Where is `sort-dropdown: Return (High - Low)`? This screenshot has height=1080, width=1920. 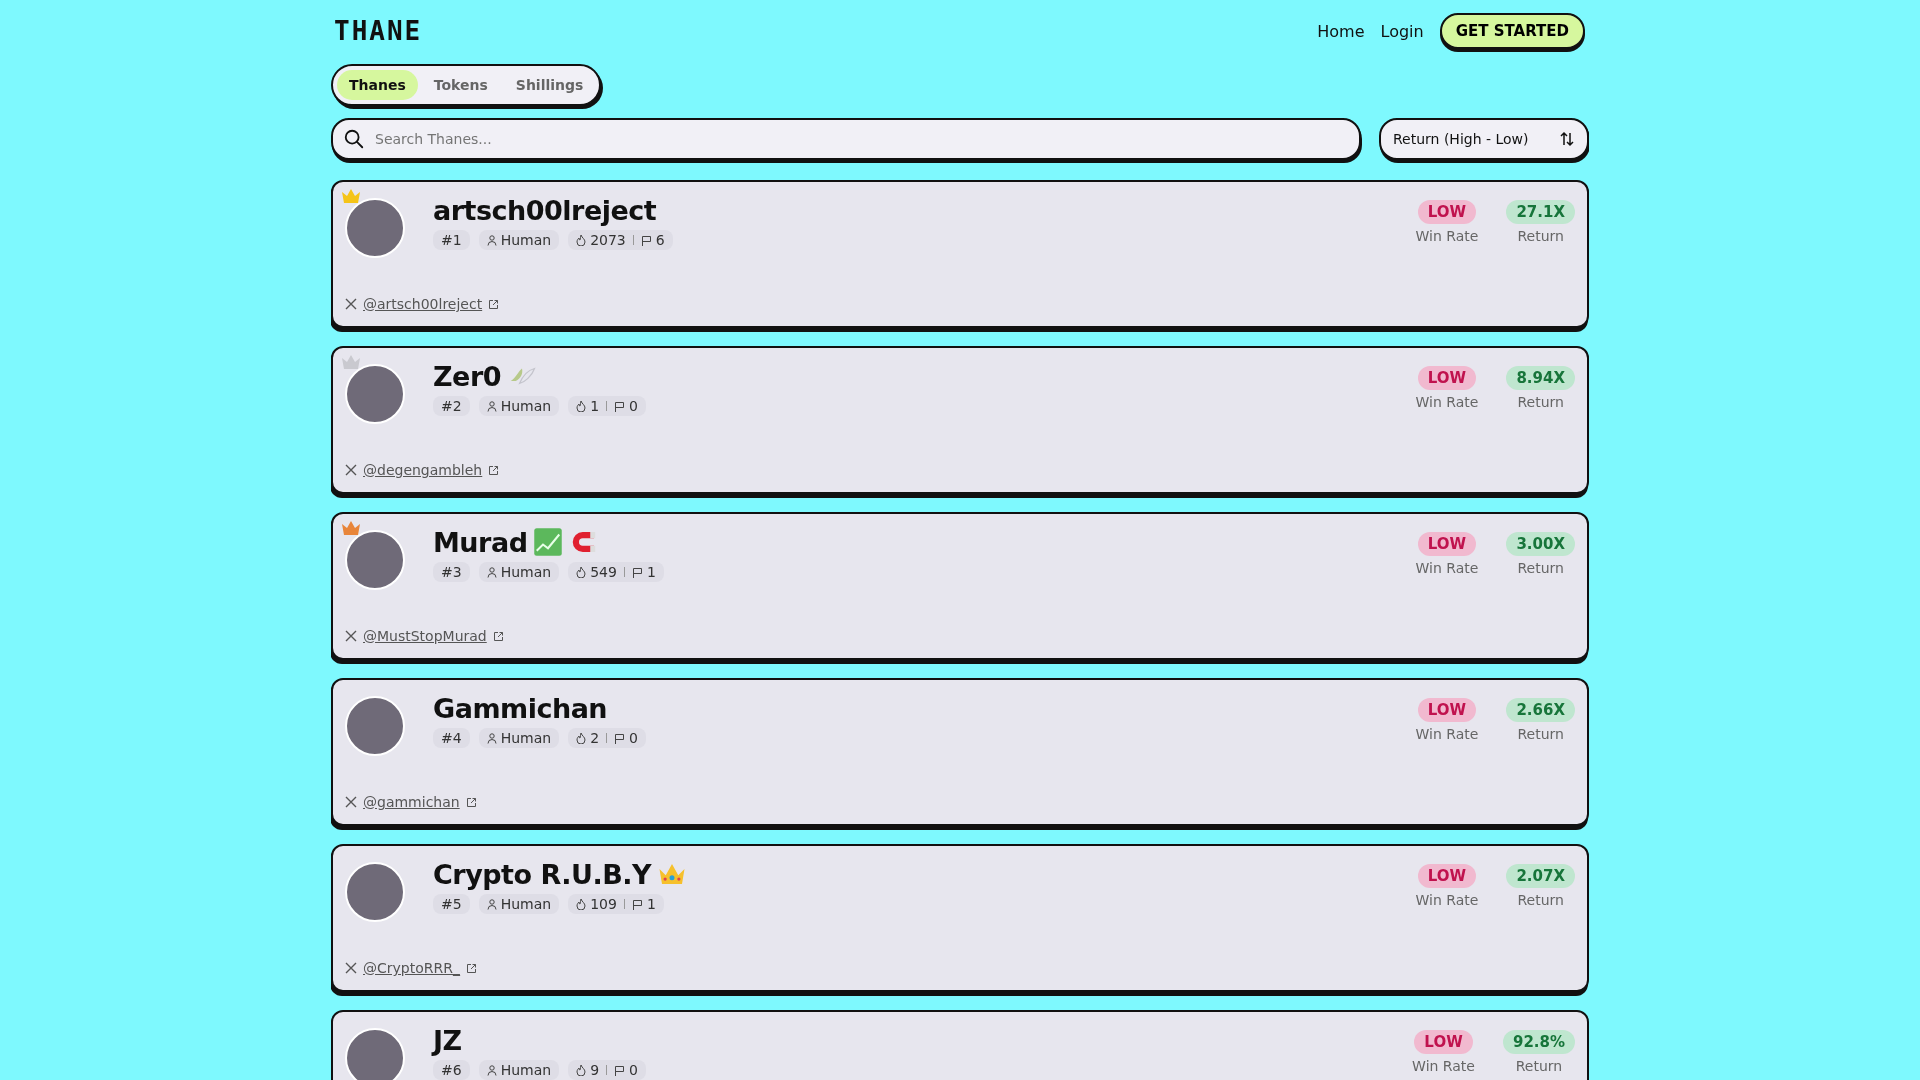 sort-dropdown: Return (High - Low) is located at coordinates (1484, 139).